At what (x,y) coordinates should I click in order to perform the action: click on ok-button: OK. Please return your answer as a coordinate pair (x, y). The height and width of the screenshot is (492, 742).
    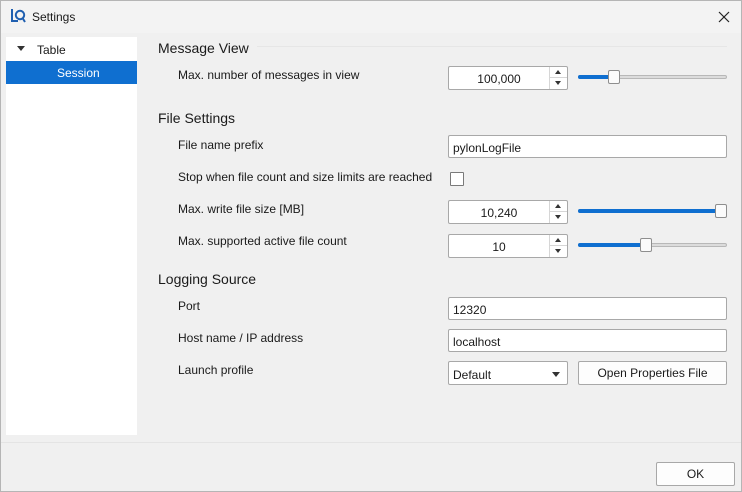
    Looking at the image, I should click on (695, 474).